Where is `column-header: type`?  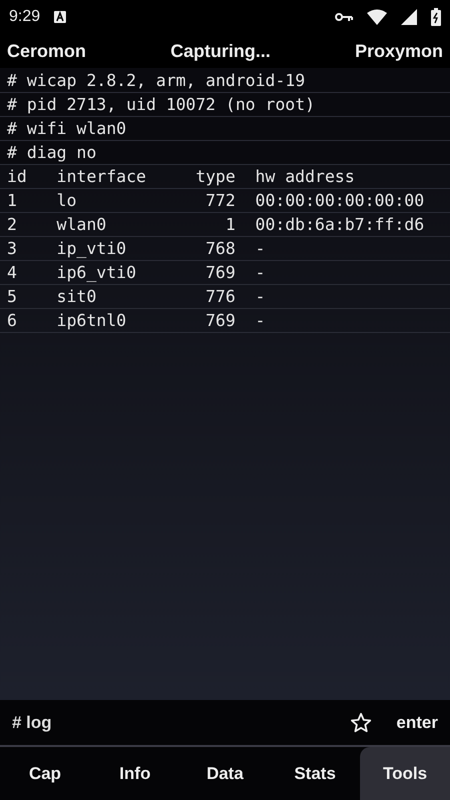 column-header: type is located at coordinates (215, 176).